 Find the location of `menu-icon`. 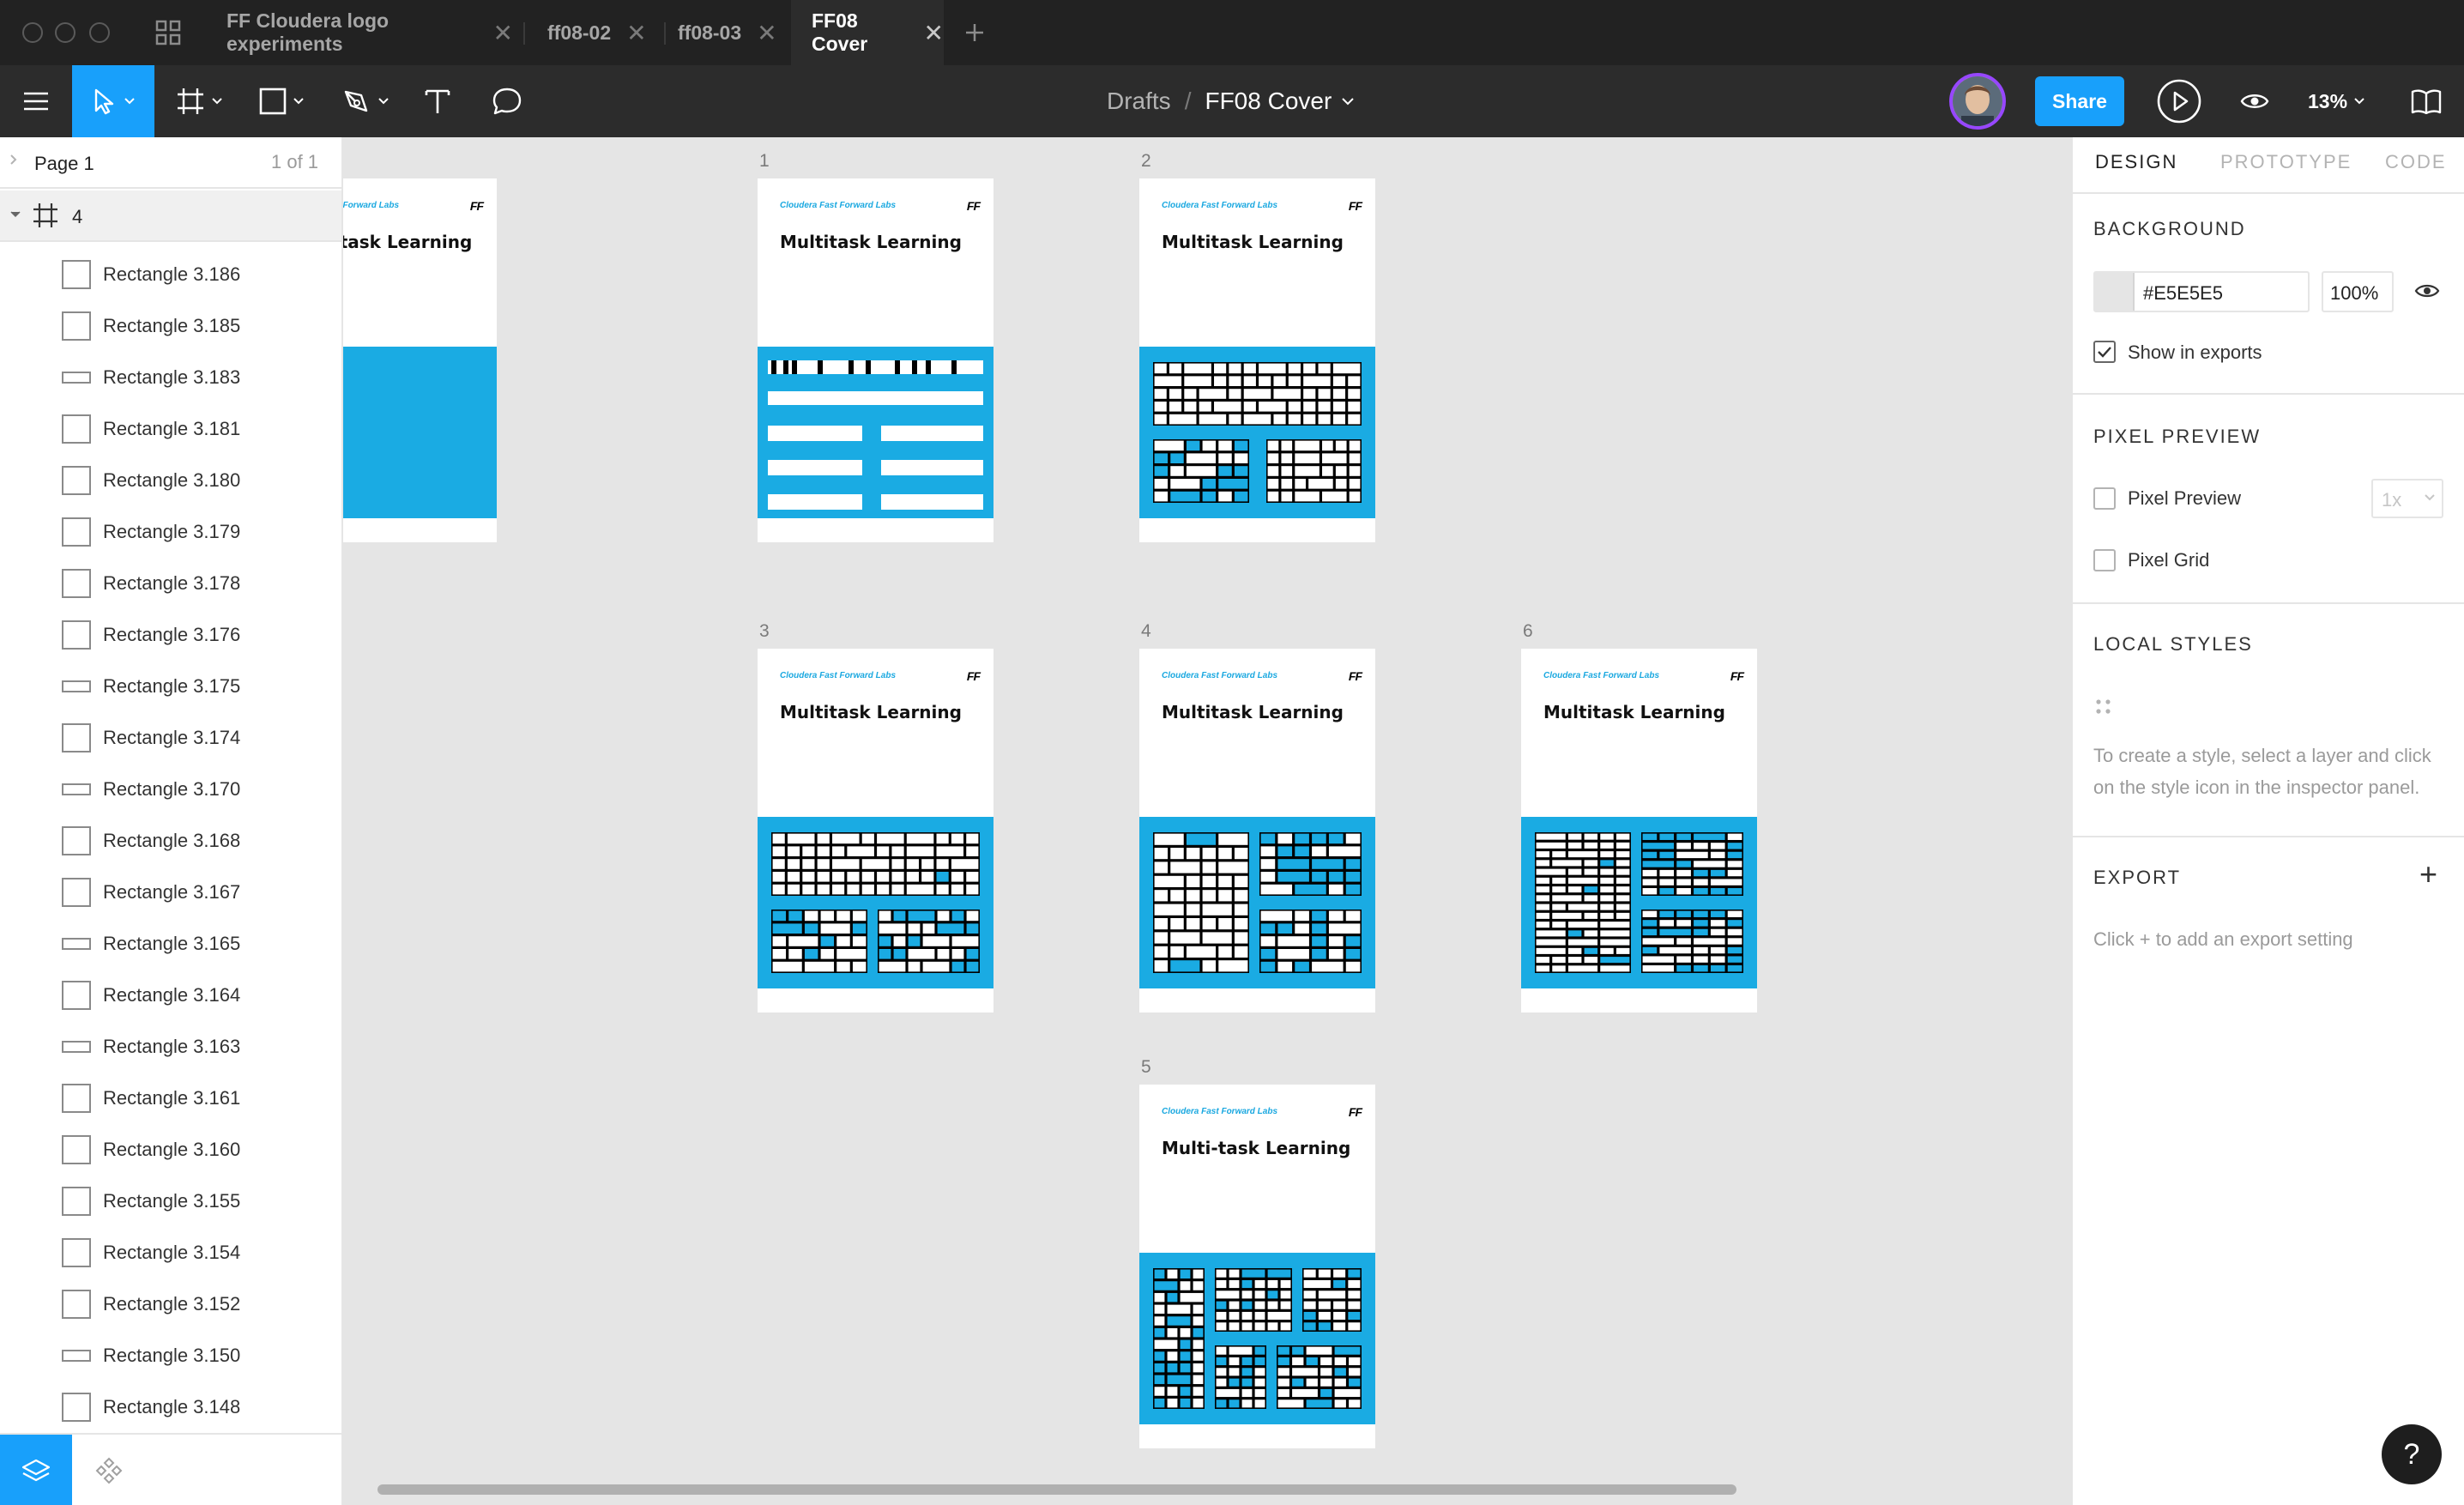

menu-icon is located at coordinates (36, 101).